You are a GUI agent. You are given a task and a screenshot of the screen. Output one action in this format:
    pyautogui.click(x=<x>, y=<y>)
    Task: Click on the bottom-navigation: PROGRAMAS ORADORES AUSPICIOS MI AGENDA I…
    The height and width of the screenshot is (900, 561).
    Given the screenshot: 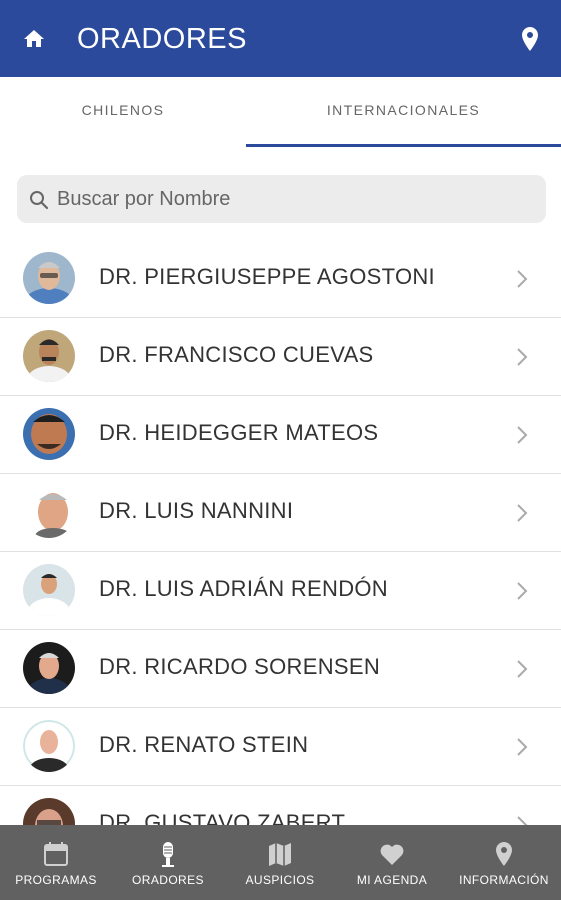 What is the action you would take?
    pyautogui.click(x=280, y=862)
    